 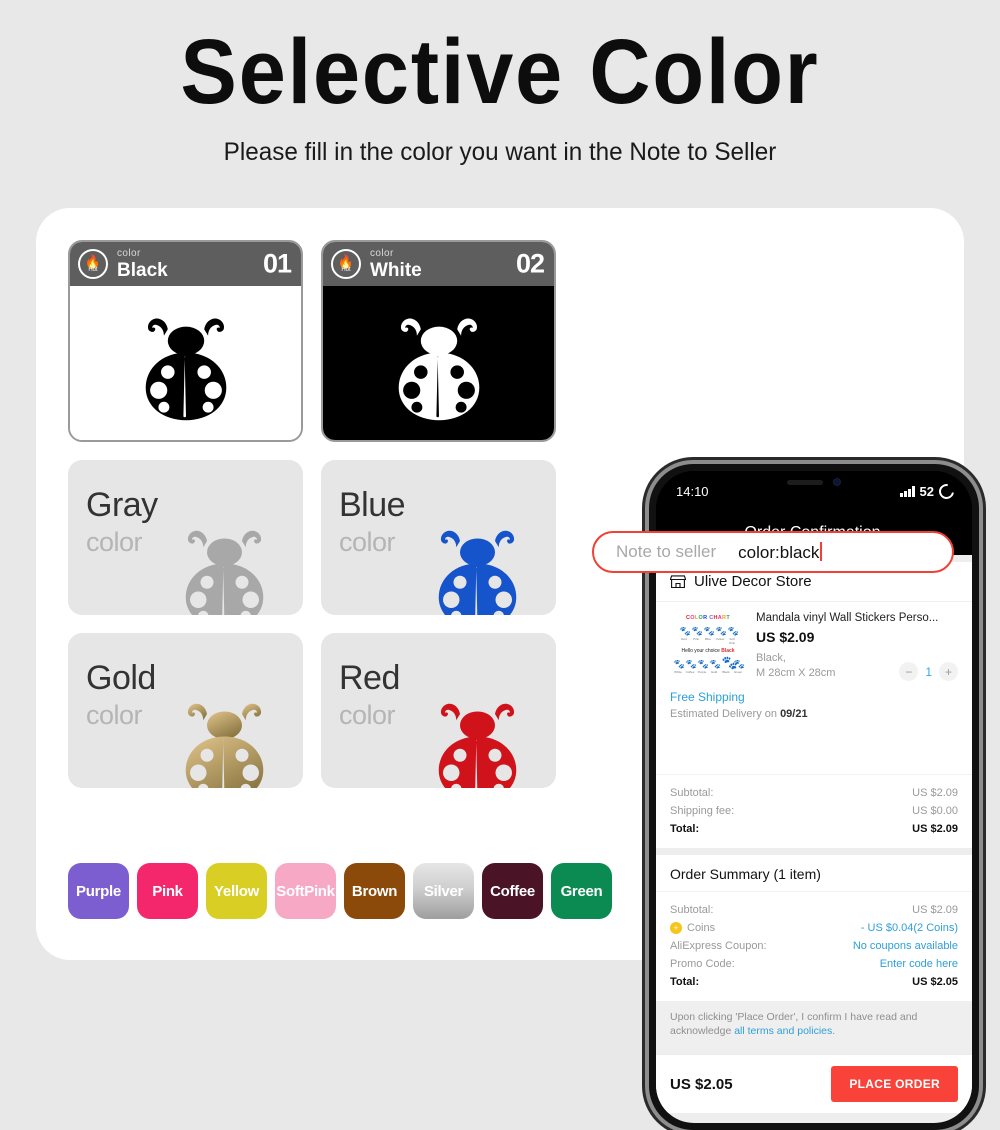 What do you see at coordinates (185, 363) in the screenshot?
I see `hot-card-body` at bounding box center [185, 363].